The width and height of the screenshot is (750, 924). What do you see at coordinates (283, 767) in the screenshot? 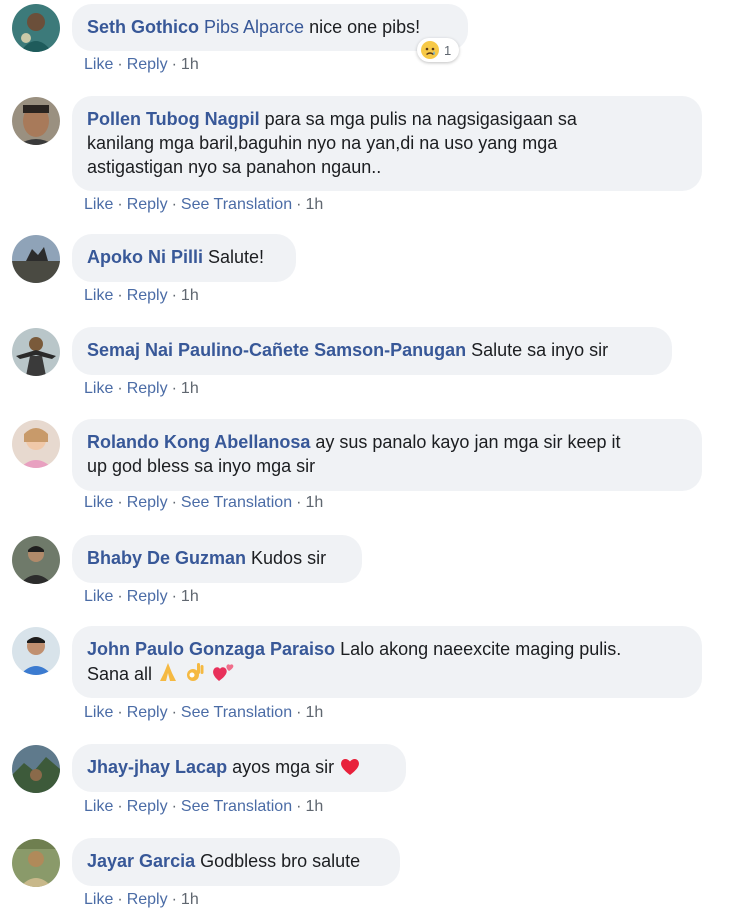
I see `comment-text: ayos mga sir` at bounding box center [283, 767].